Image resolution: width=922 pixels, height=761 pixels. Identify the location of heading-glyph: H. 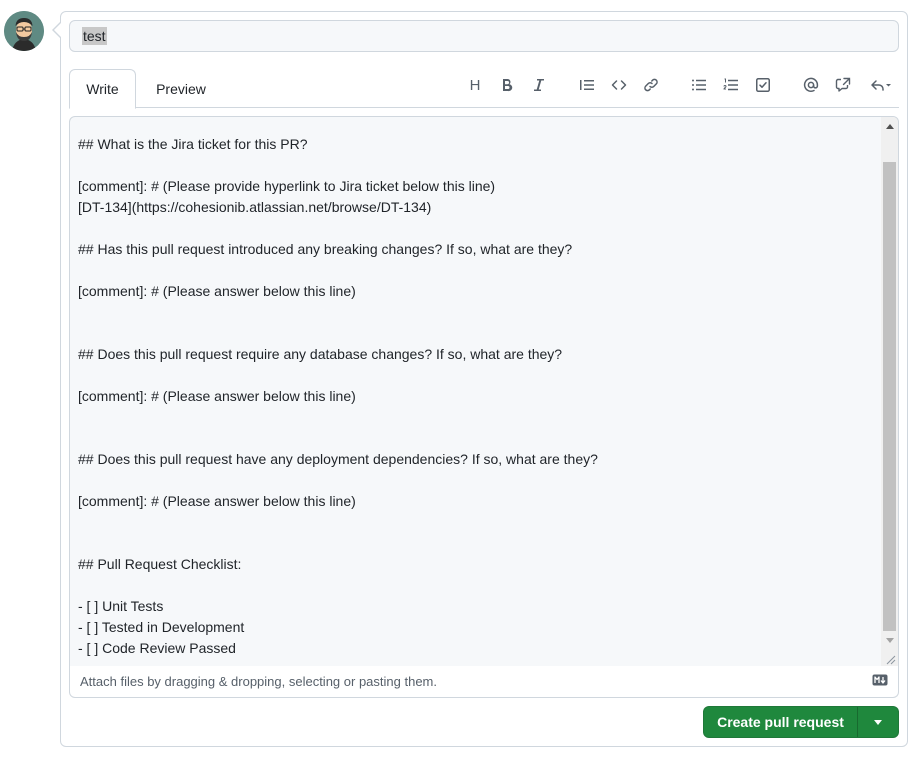
(475, 85).